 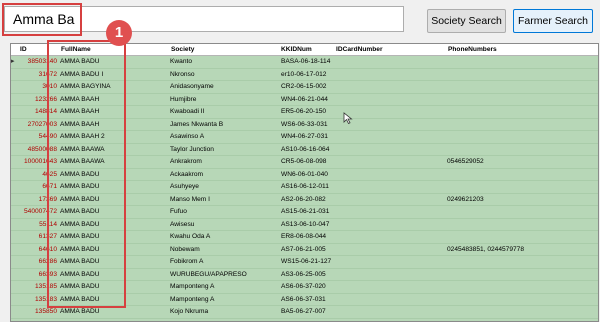 I want to click on cell-phone: 0245483851, 0244579778, so click(x=486, y=249).